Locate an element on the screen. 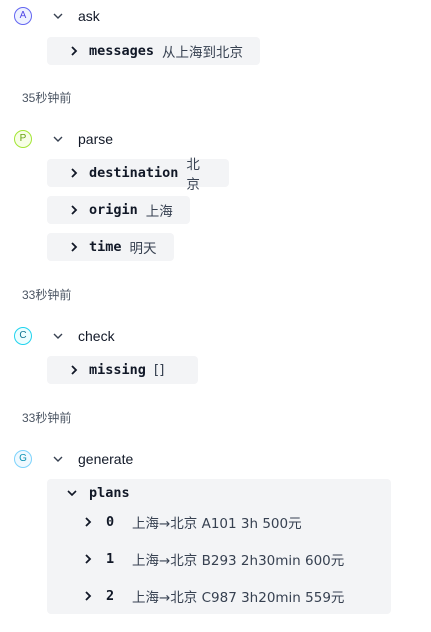  step-badge: C is located at coordinates (23, 336).